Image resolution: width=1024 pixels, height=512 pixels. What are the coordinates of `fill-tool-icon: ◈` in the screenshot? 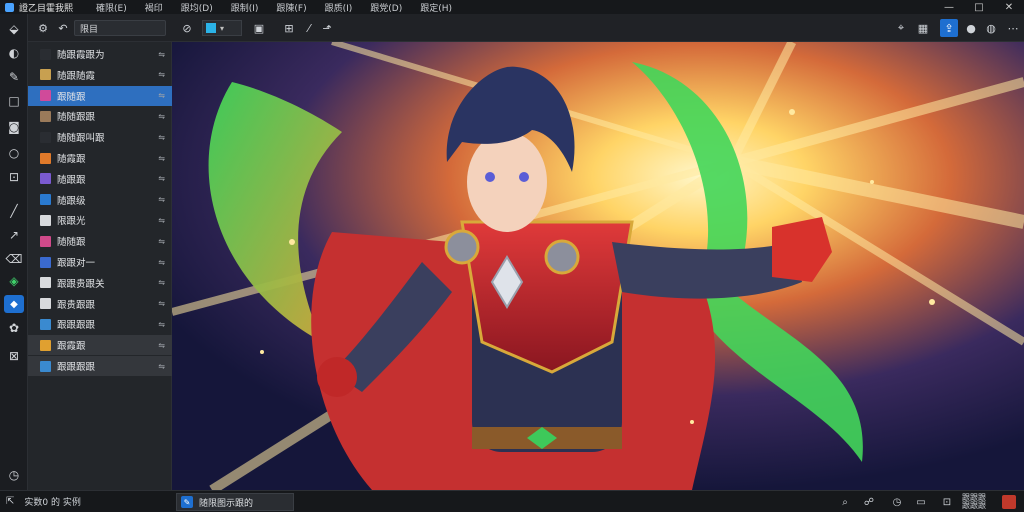 It's located at (14, 281).